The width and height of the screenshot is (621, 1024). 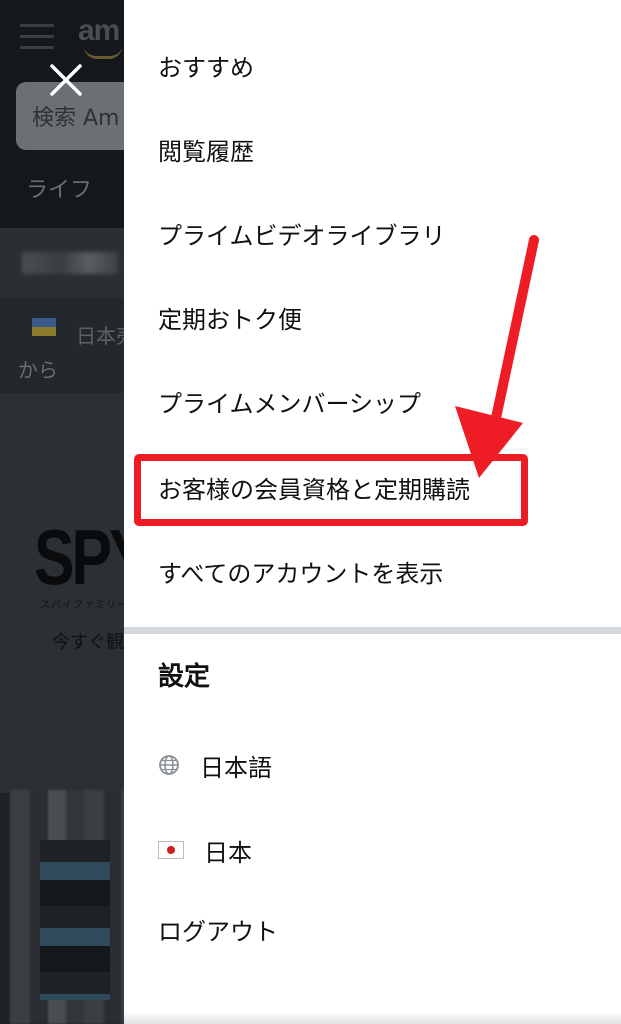 I want to click on country-label: 日本, so click(x=228, y=852).